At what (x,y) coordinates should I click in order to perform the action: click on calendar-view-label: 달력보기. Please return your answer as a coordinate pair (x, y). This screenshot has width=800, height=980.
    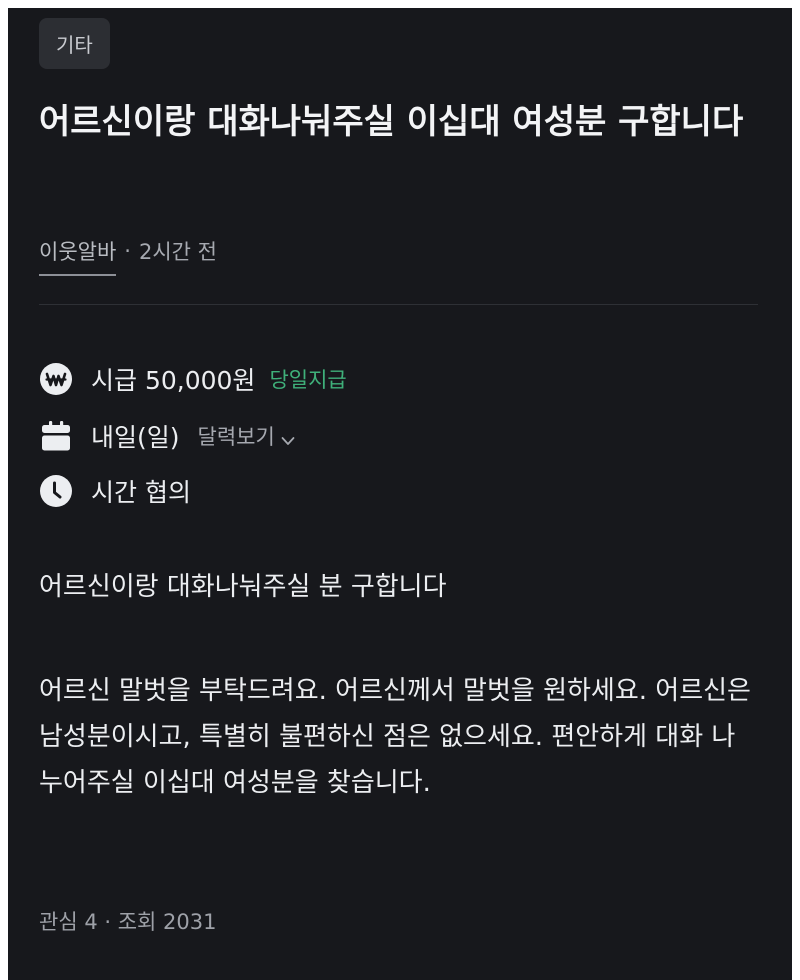
    Looking at the image, I should click on (236, 437).